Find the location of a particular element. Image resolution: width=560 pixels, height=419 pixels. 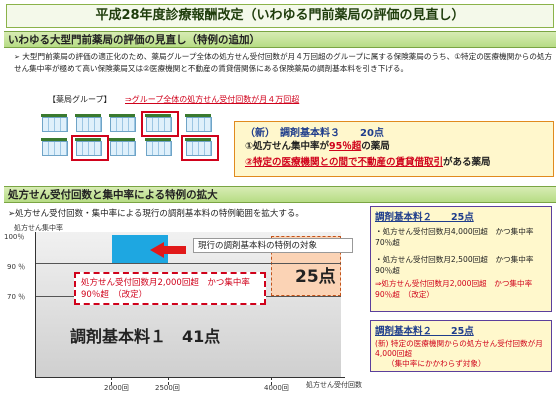

y-tick: 90 ％ is located at coordinates (16, 267).